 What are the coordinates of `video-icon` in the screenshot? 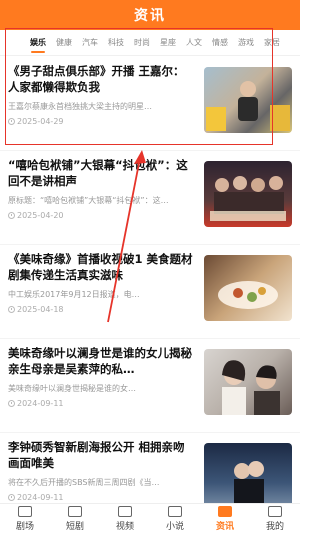 It's located at (125, 511).